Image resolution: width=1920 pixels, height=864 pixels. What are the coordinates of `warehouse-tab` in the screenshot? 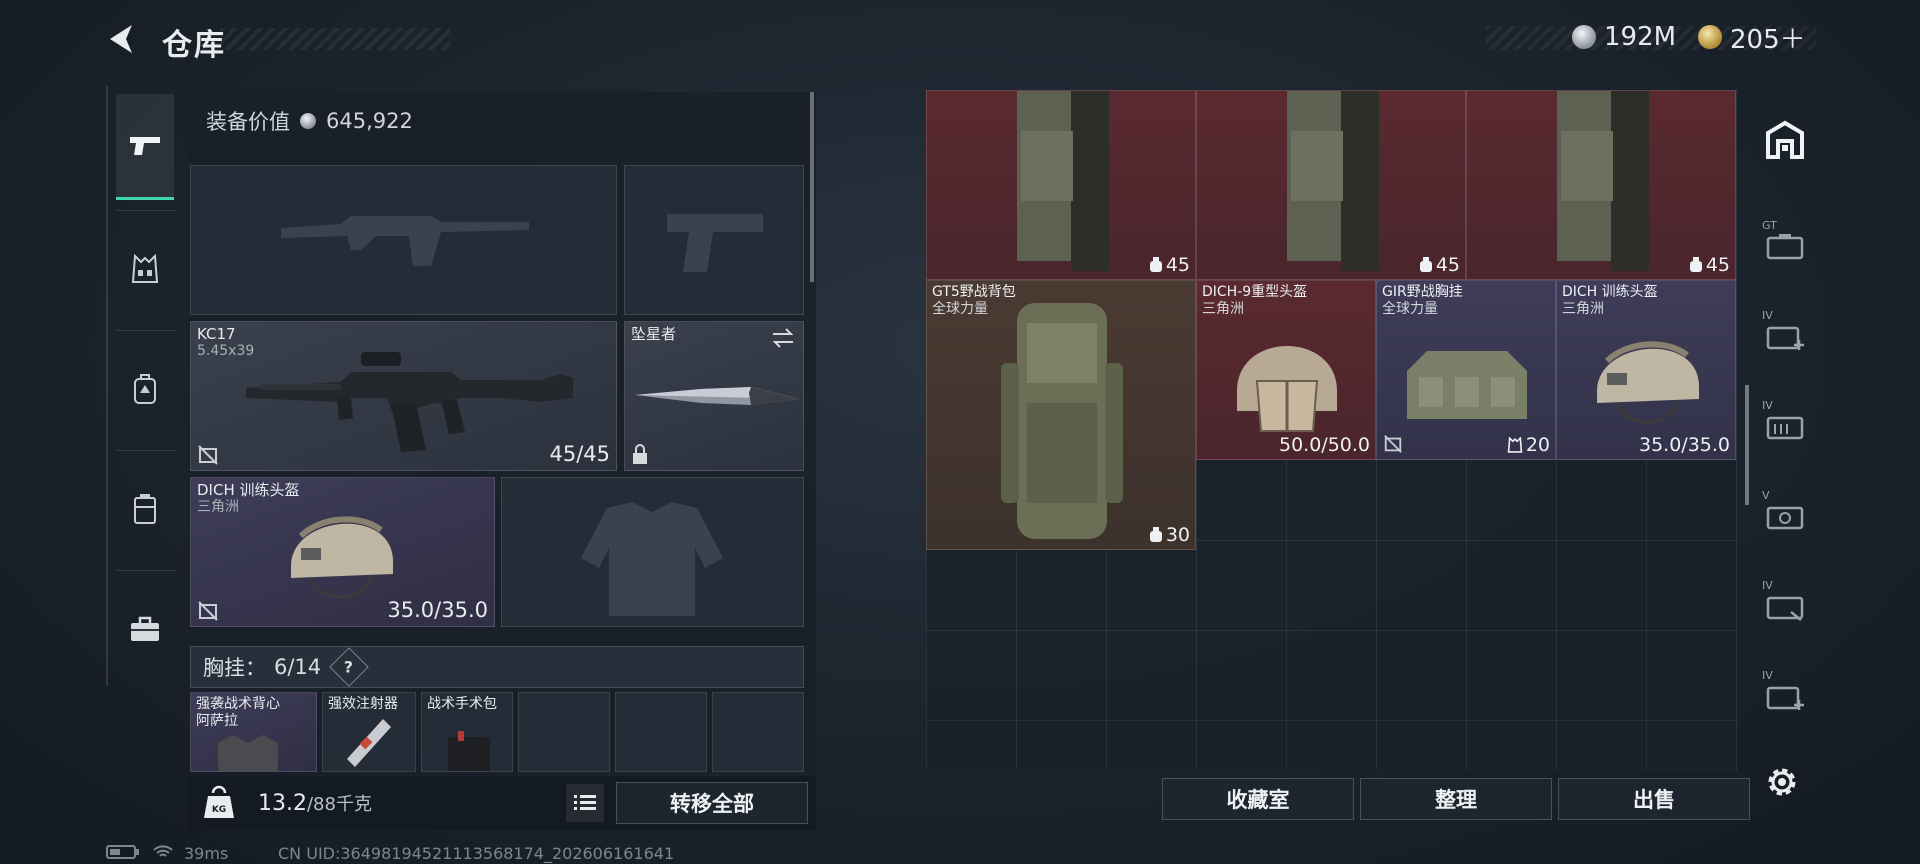 It's located at (1785, 140).